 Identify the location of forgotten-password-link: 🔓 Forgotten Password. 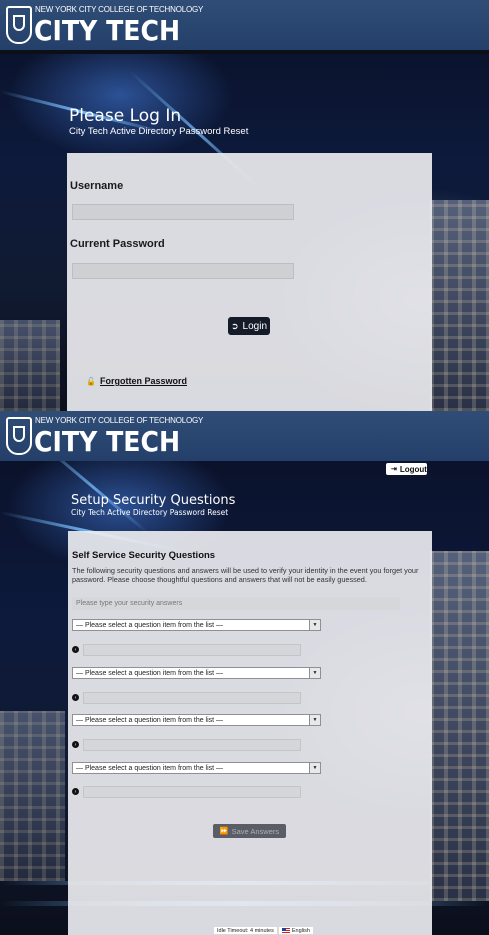
(136, 381).